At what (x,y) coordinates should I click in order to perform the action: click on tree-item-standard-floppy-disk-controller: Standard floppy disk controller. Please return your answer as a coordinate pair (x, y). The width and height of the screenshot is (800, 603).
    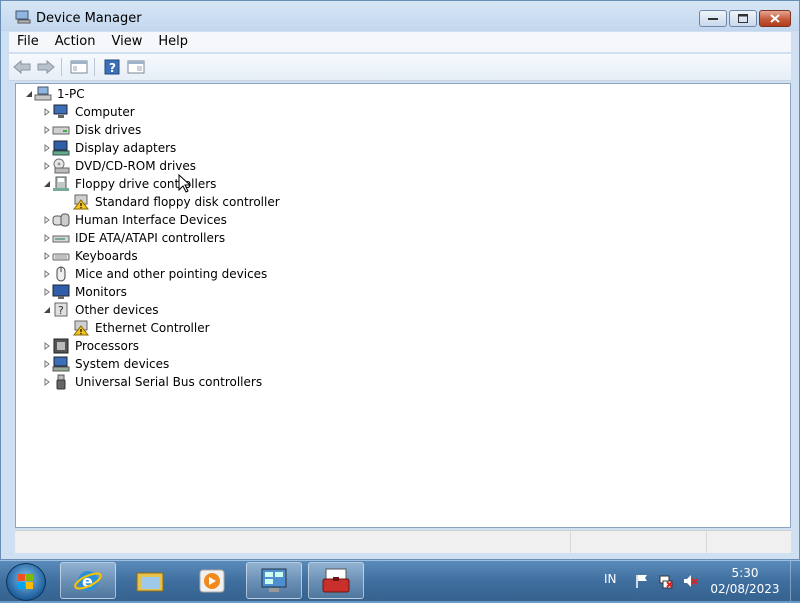
    Looking at the image, I should click on (176, 202).